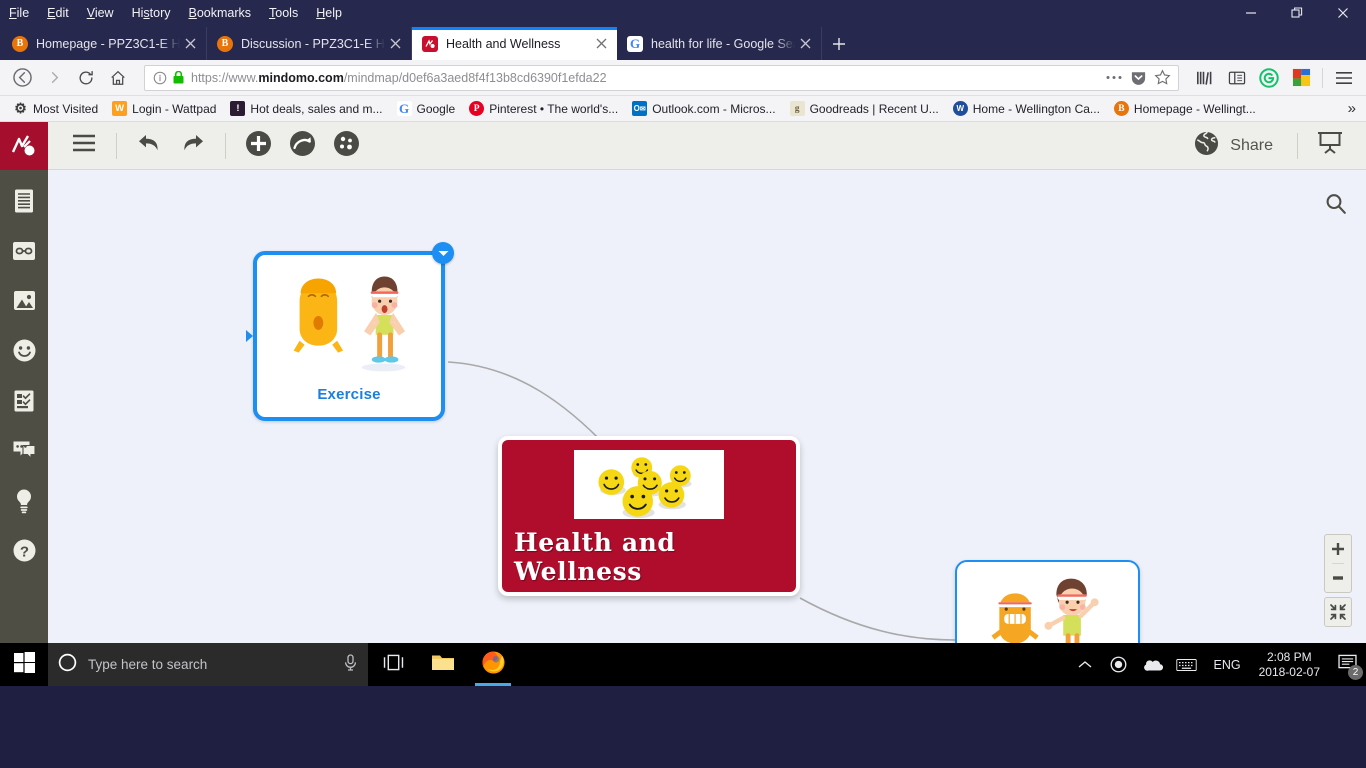 Image resolution: width=1366 pixels, height=768 pixels. I want to click on taskbar-search: Type here to search, so click(208, 664).